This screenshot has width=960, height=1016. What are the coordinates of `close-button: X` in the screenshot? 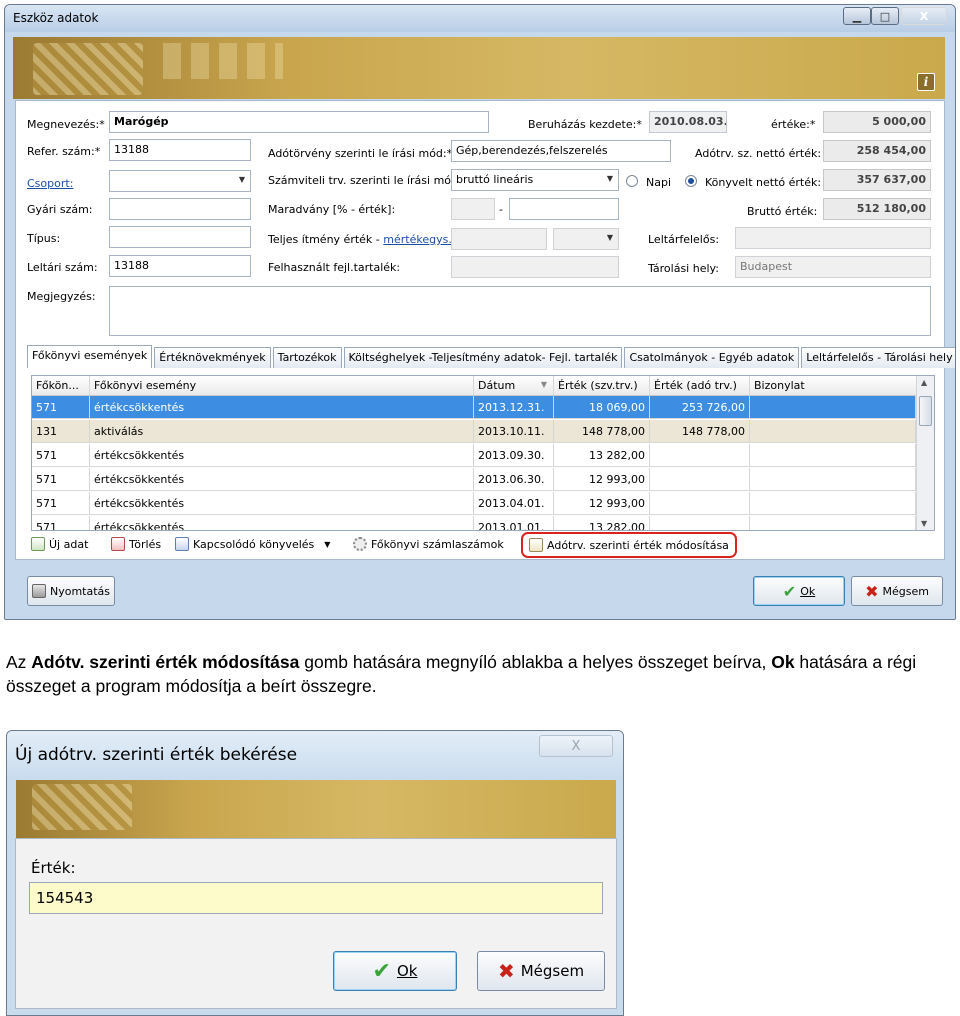 It's located at (924, 16).